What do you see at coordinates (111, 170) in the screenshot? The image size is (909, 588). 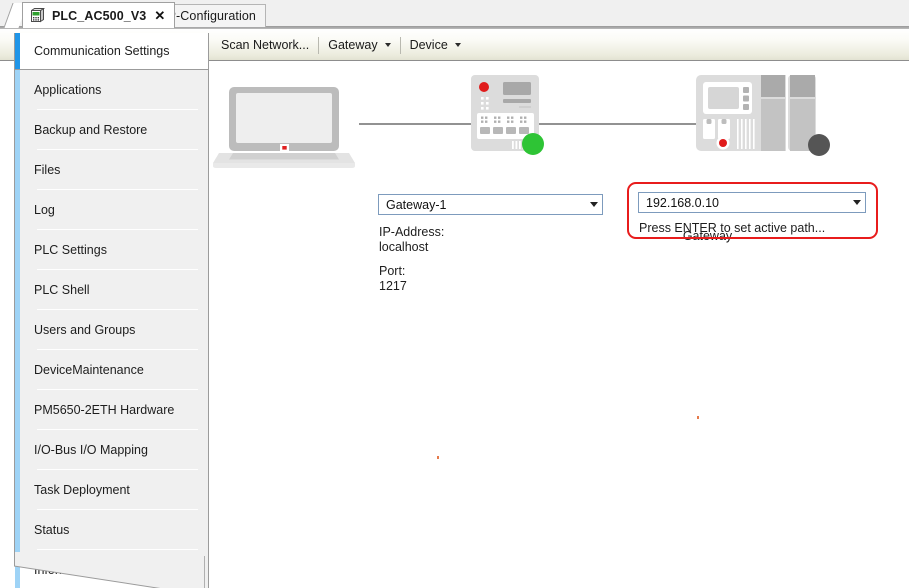 I see `sidebar-item-files: Files` at bounding box center [111, 170].